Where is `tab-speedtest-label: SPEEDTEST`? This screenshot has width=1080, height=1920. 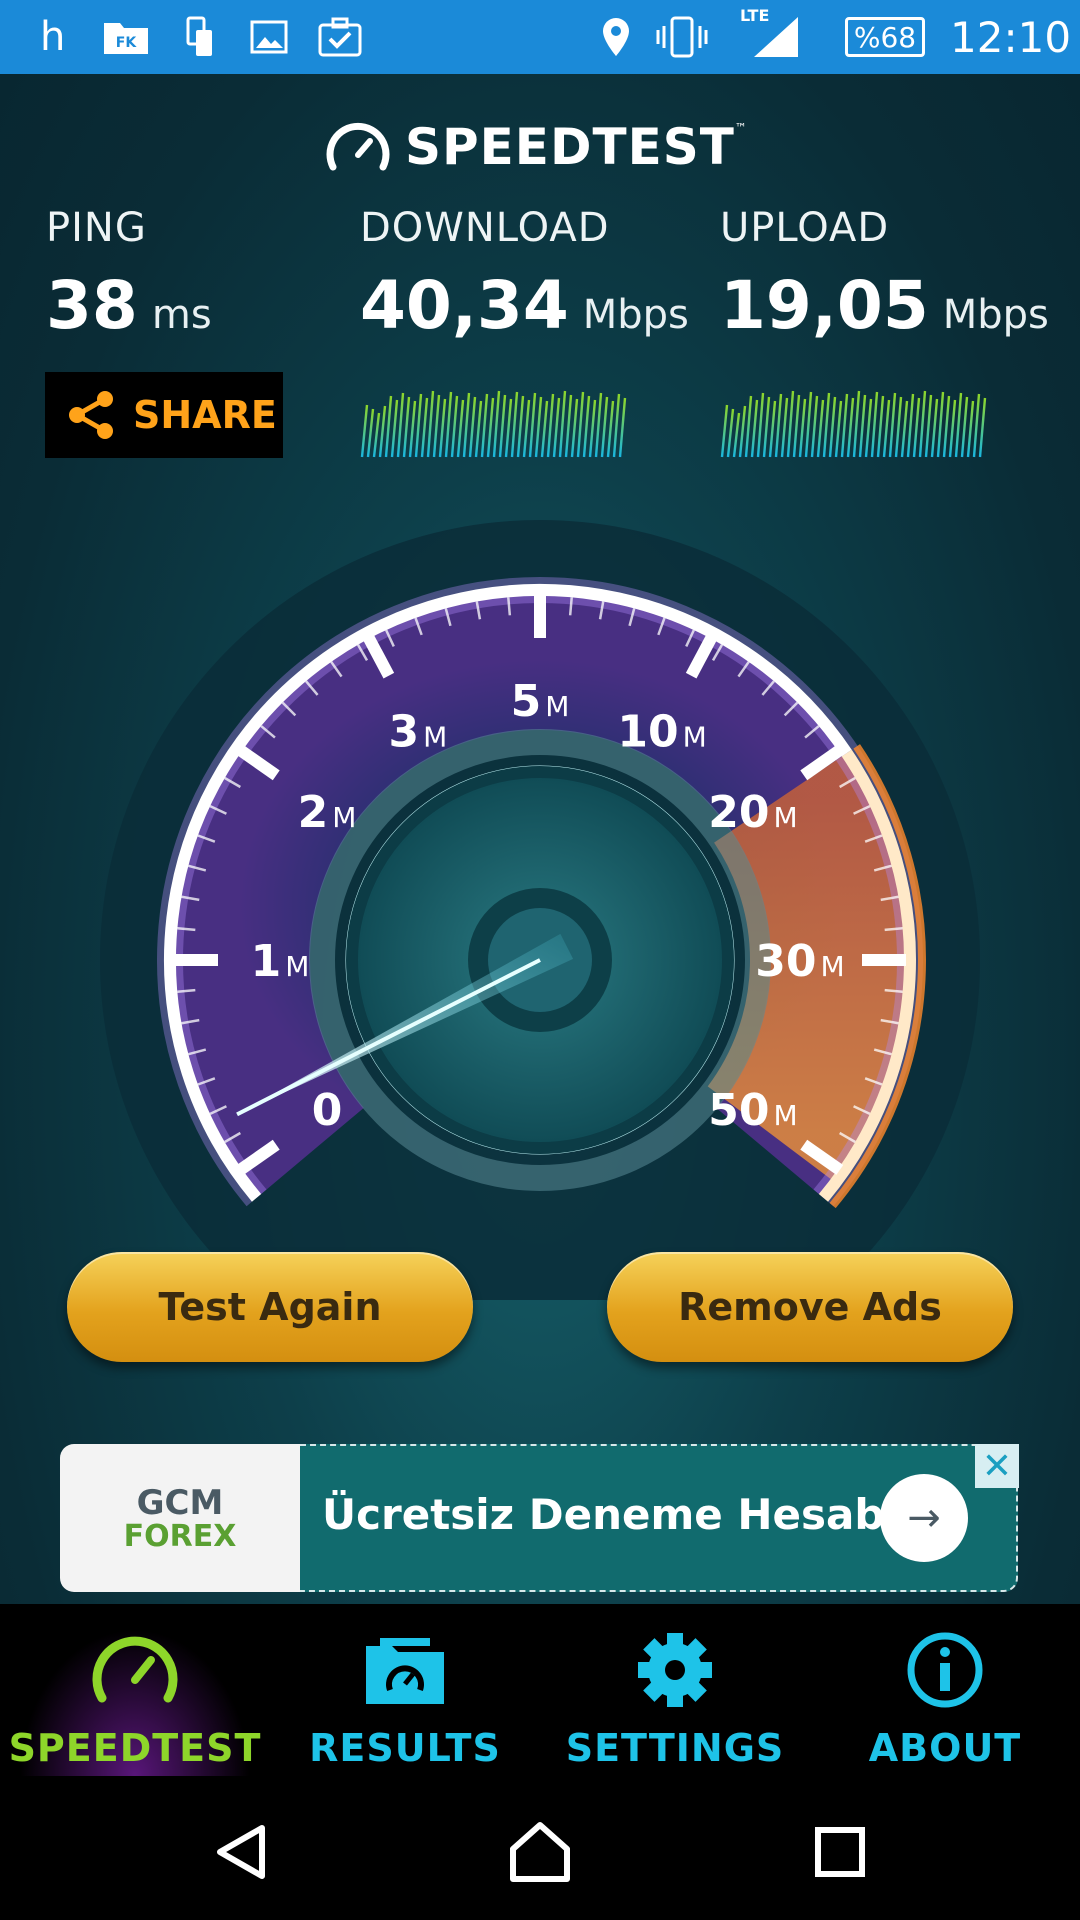 tab-speedtest-label: SPEEDTEST is located at coordinates (135, 1748).